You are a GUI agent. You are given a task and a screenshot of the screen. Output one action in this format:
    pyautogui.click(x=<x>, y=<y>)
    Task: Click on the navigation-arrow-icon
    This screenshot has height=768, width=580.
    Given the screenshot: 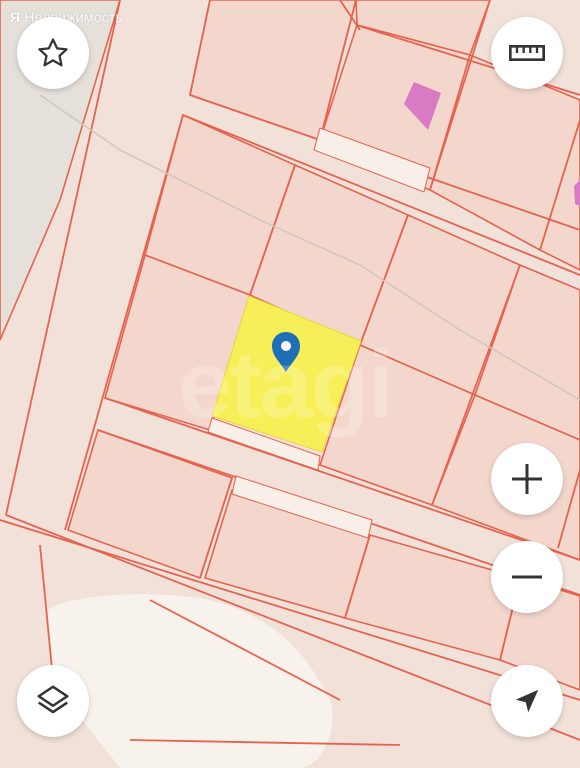 What is the action you would take?
    pyautogui.click(x=527, y=701)
    